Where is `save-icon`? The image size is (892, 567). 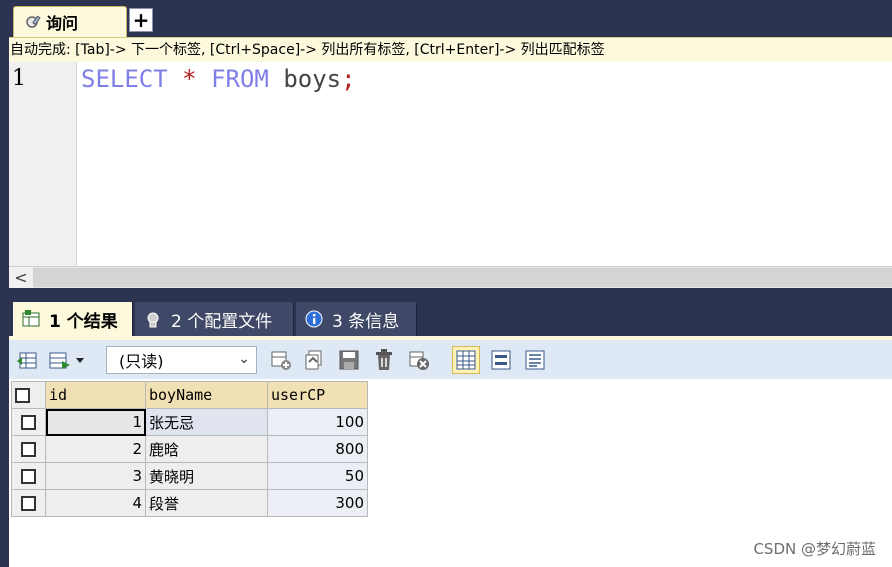
save-icon is located at coordinates (349, 360).